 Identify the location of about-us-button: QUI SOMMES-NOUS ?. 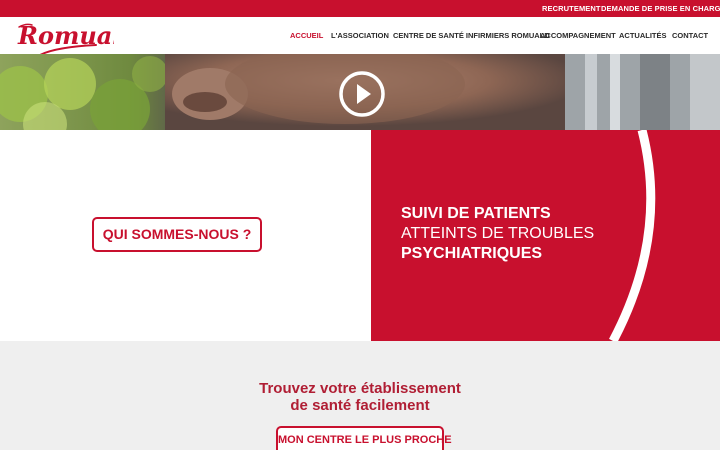
(177, 234).